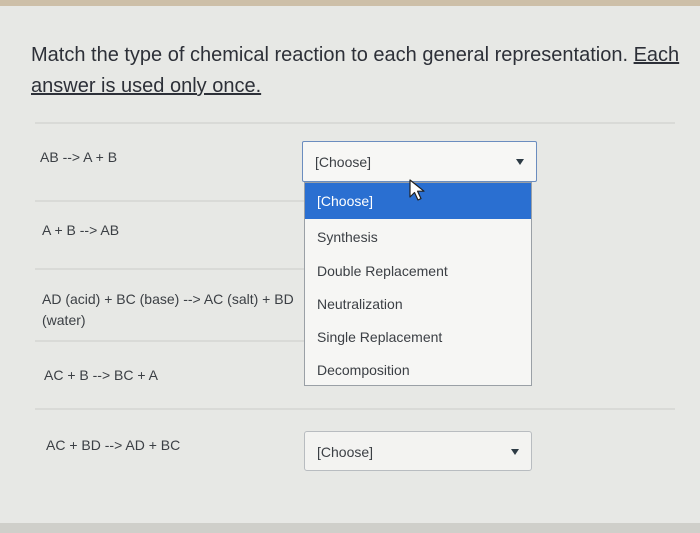 The height and width of the screenshot is (533, 700). Describe the element at coordinates (418, 451) in the screenshot. I see `answer-select-5: [Choose]` at that location.